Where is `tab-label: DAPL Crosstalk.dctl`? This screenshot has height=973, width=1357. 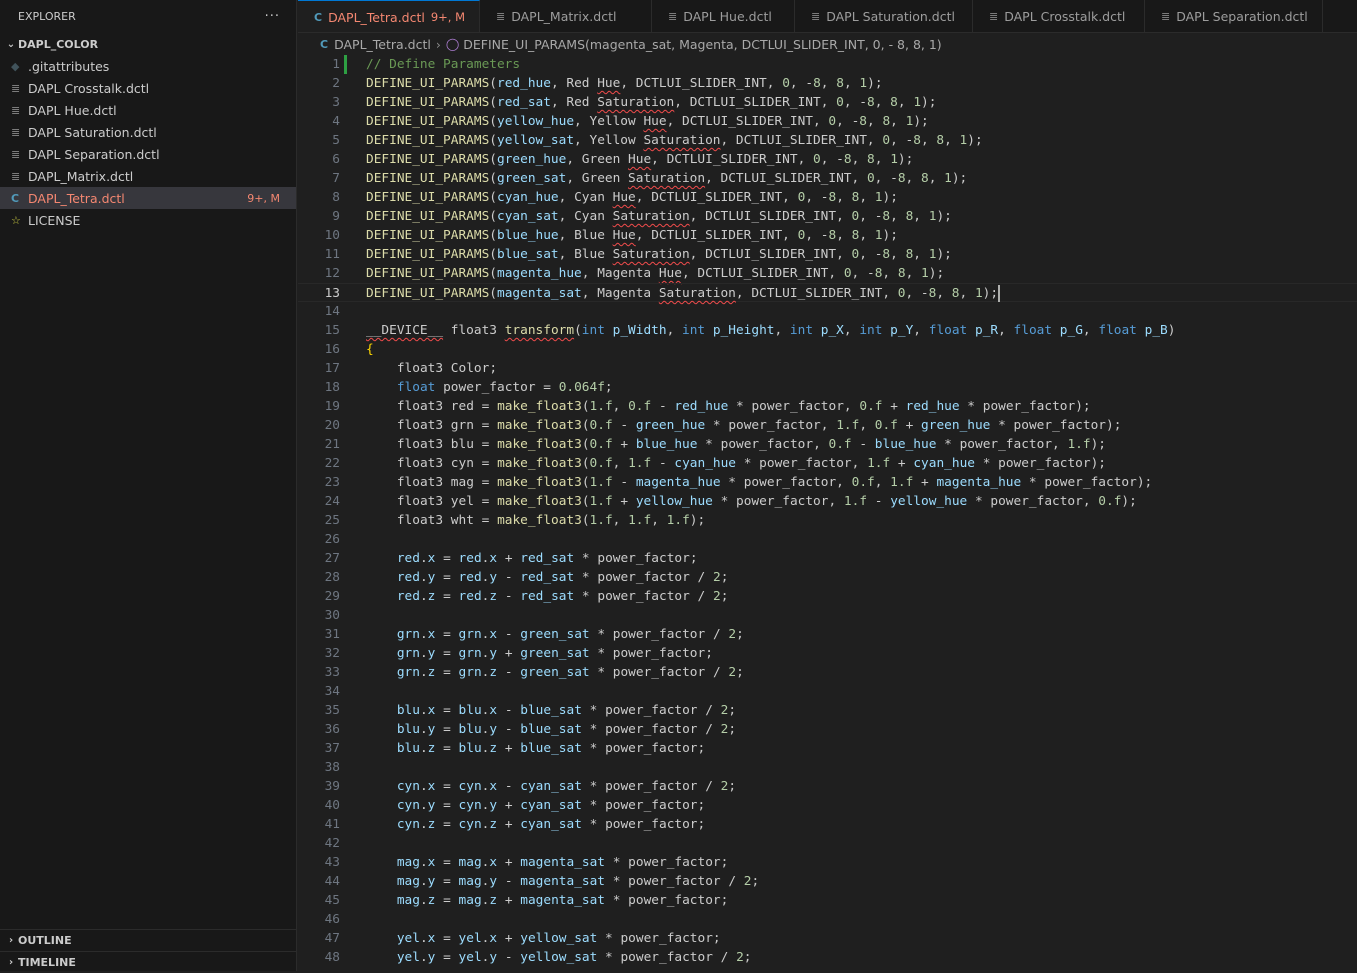
tab-label: DAPL Crosstalk.dctl is located at coordinates (1065, 16).